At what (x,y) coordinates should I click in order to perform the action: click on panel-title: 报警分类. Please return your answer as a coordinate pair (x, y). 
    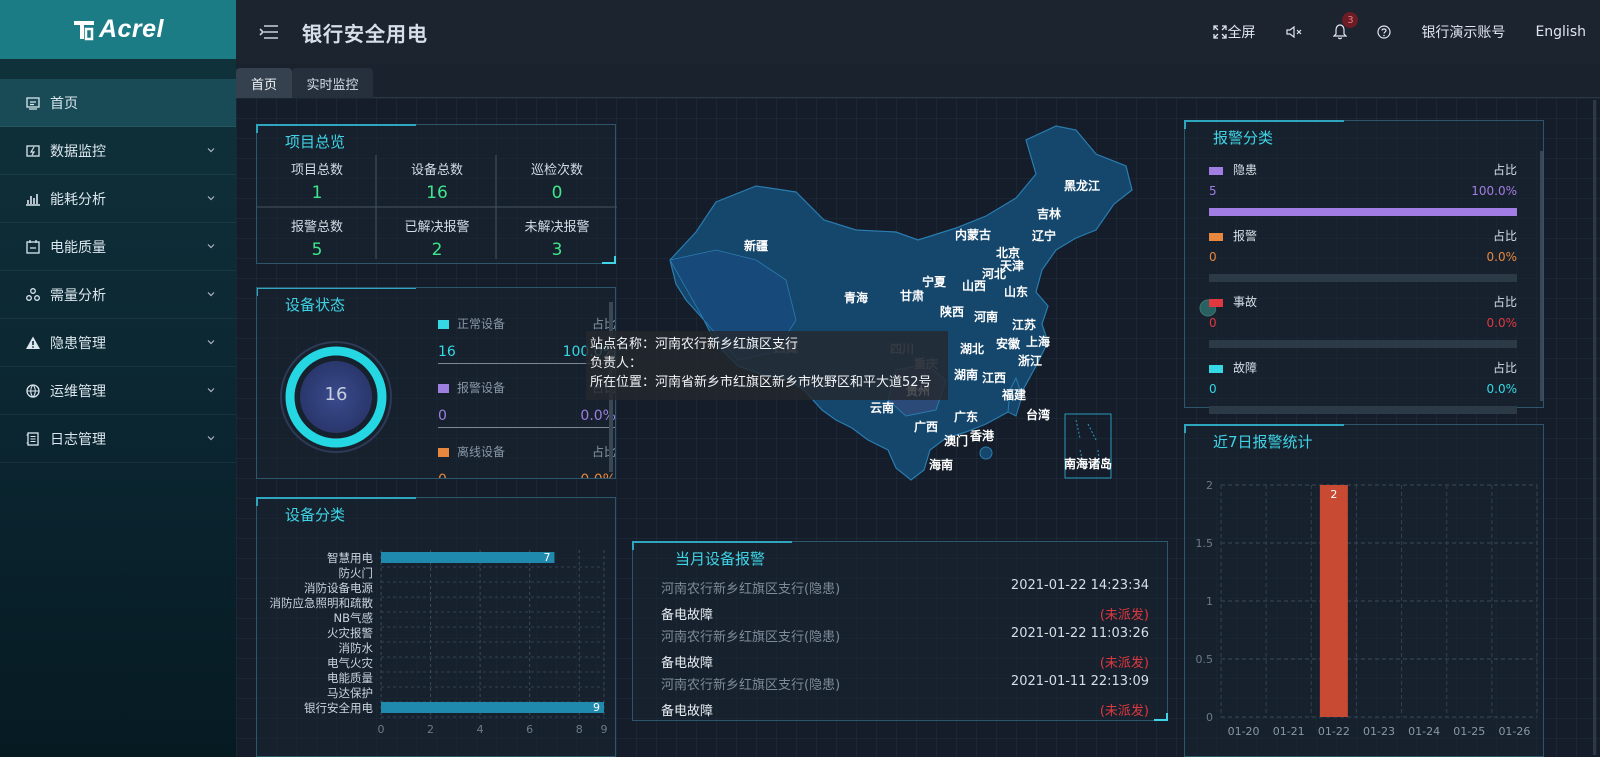
    Looking at the image, I should click on (1243, 138).